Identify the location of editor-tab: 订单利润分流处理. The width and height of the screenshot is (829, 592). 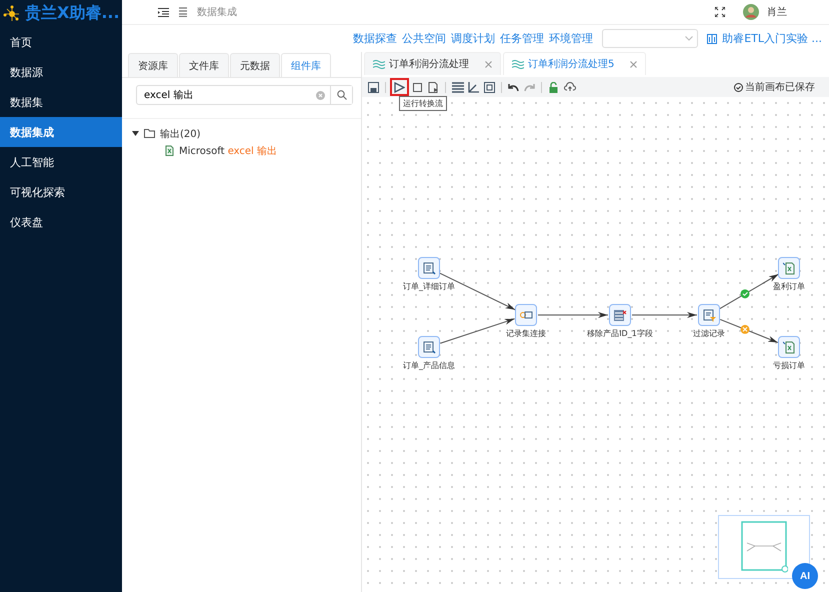
(432, 63).